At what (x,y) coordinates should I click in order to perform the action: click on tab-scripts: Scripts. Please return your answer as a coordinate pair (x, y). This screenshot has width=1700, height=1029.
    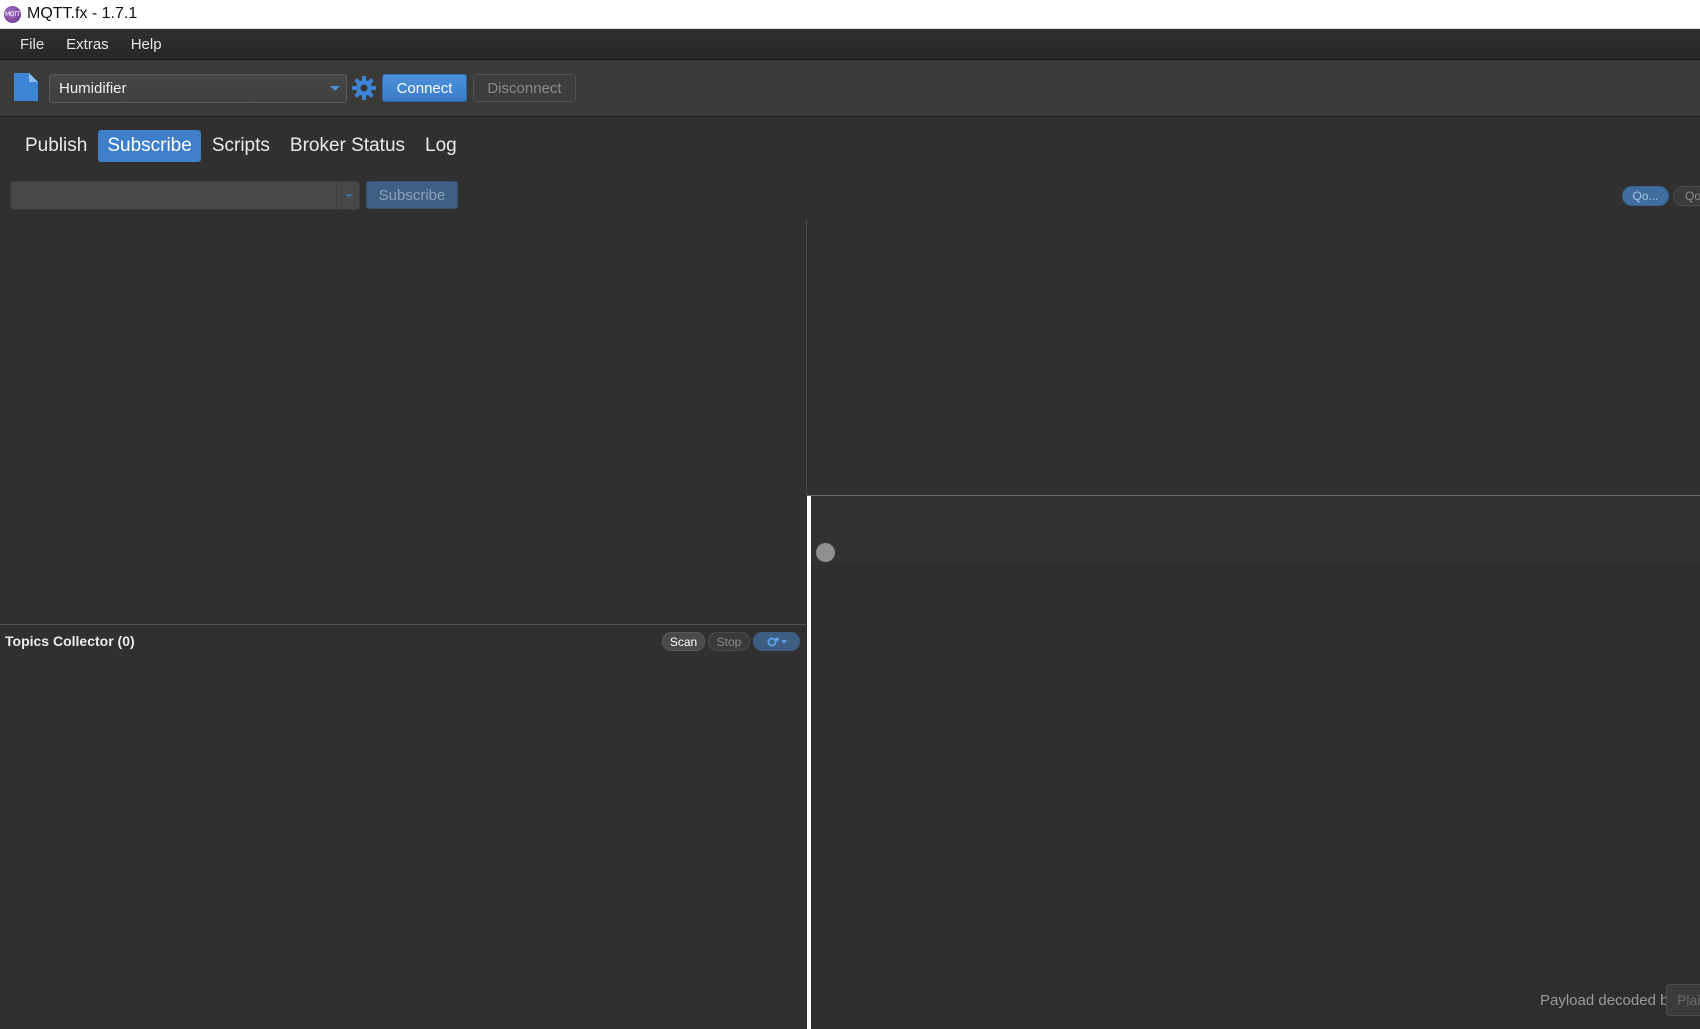
    Looking at the image, I should click on (241, 146).